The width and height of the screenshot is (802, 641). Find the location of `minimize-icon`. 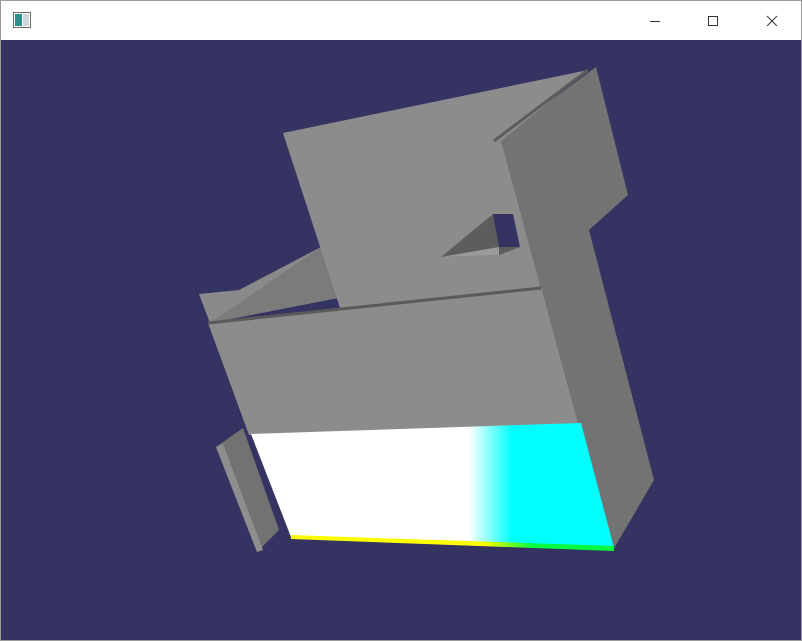

minimize-icon is located at coordinates (655, 21).